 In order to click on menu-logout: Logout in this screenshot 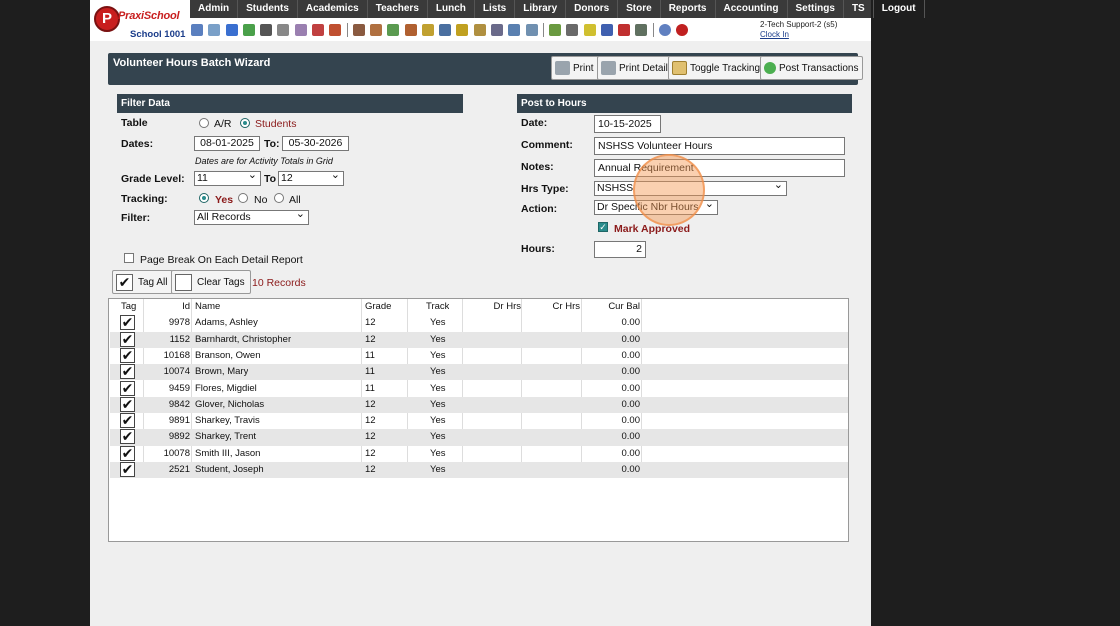, I will do `click(899, 9)`.